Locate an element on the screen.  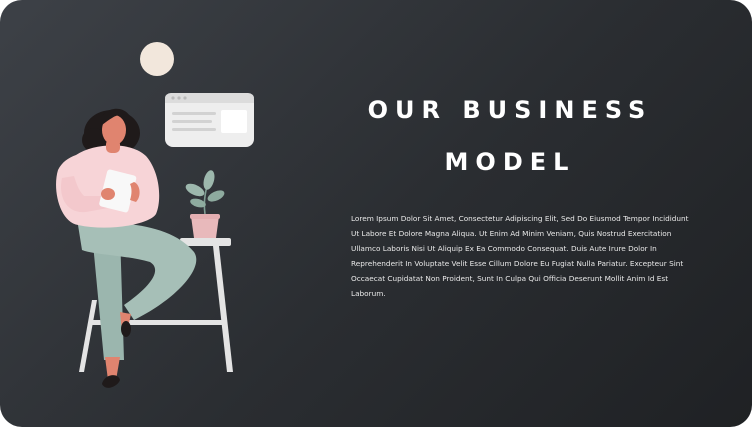
plant-icon is located at coordinates (205, 204).